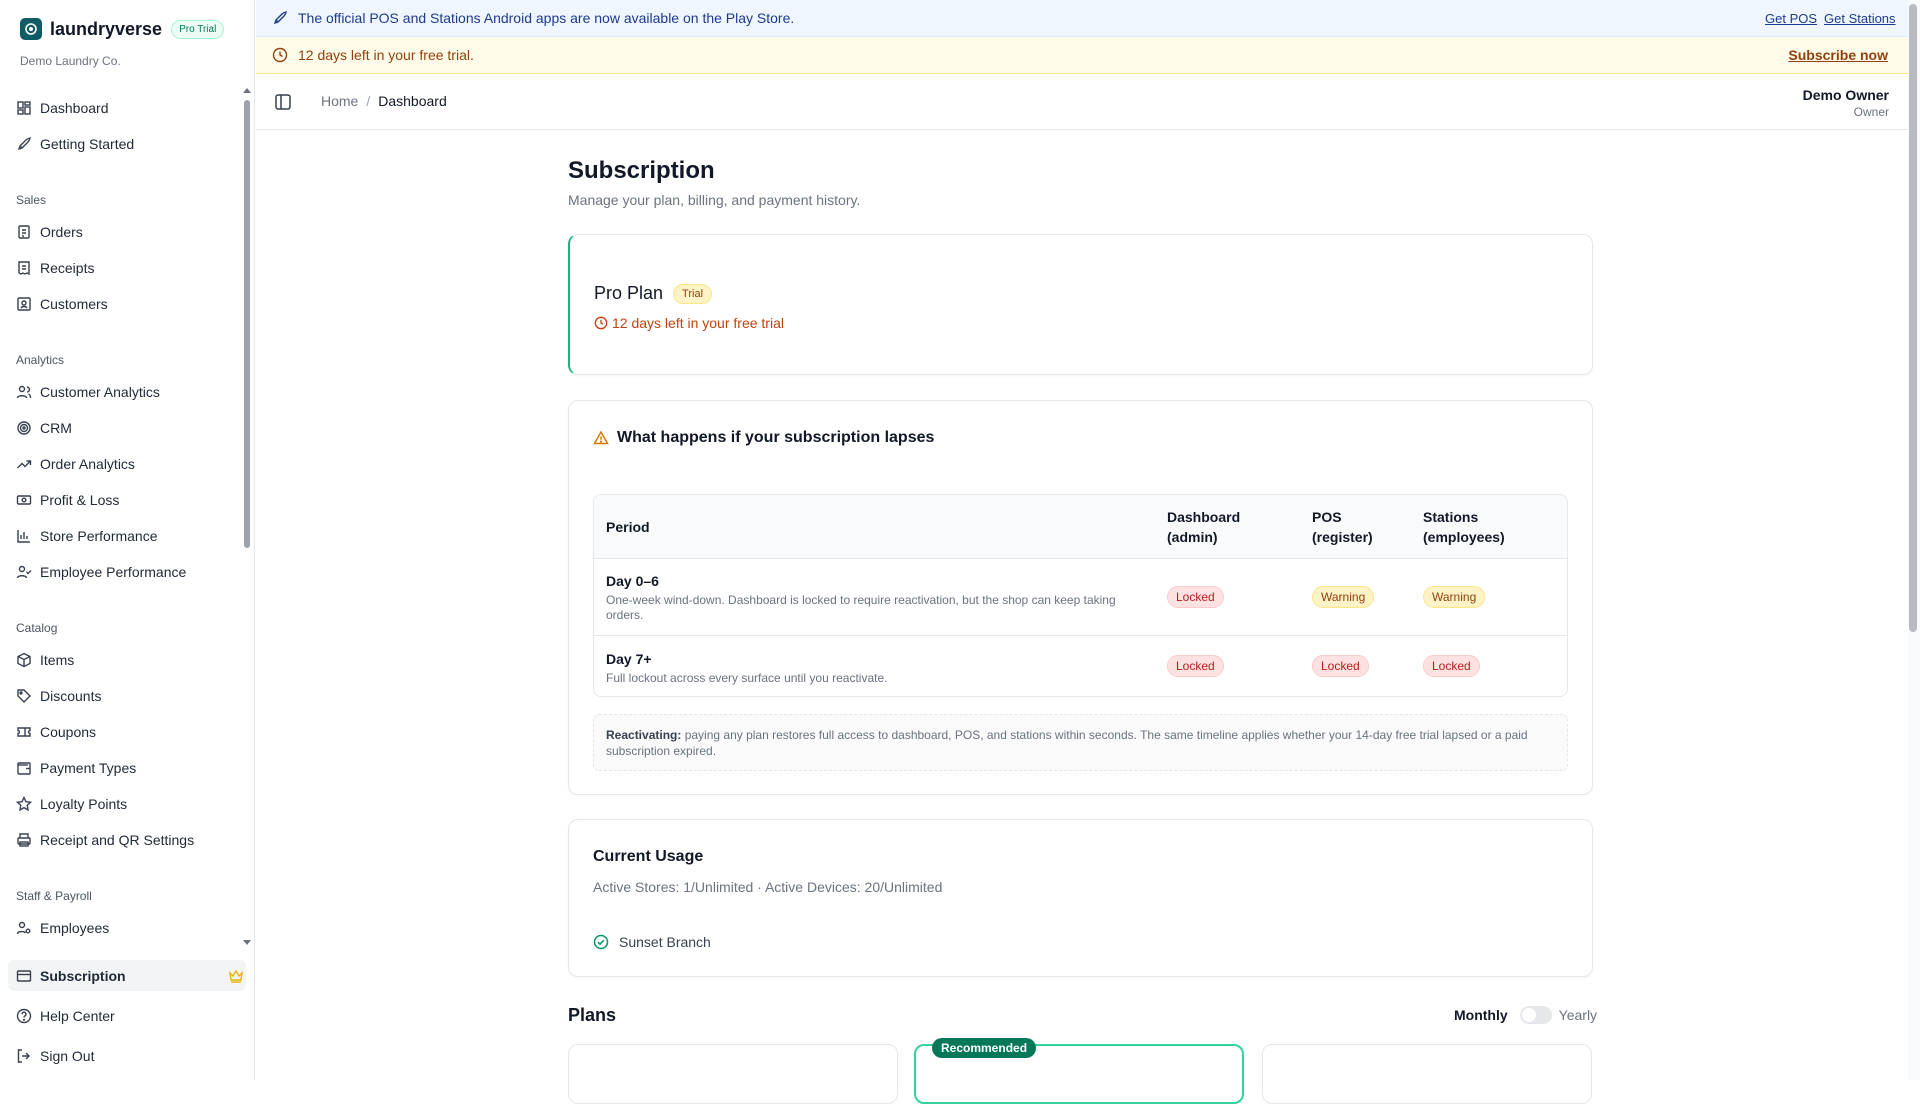 This screenshot has width=1920, height=1104. I want to click on sidebar-item-employee-performance: Employee Performance, so click(101, 572).